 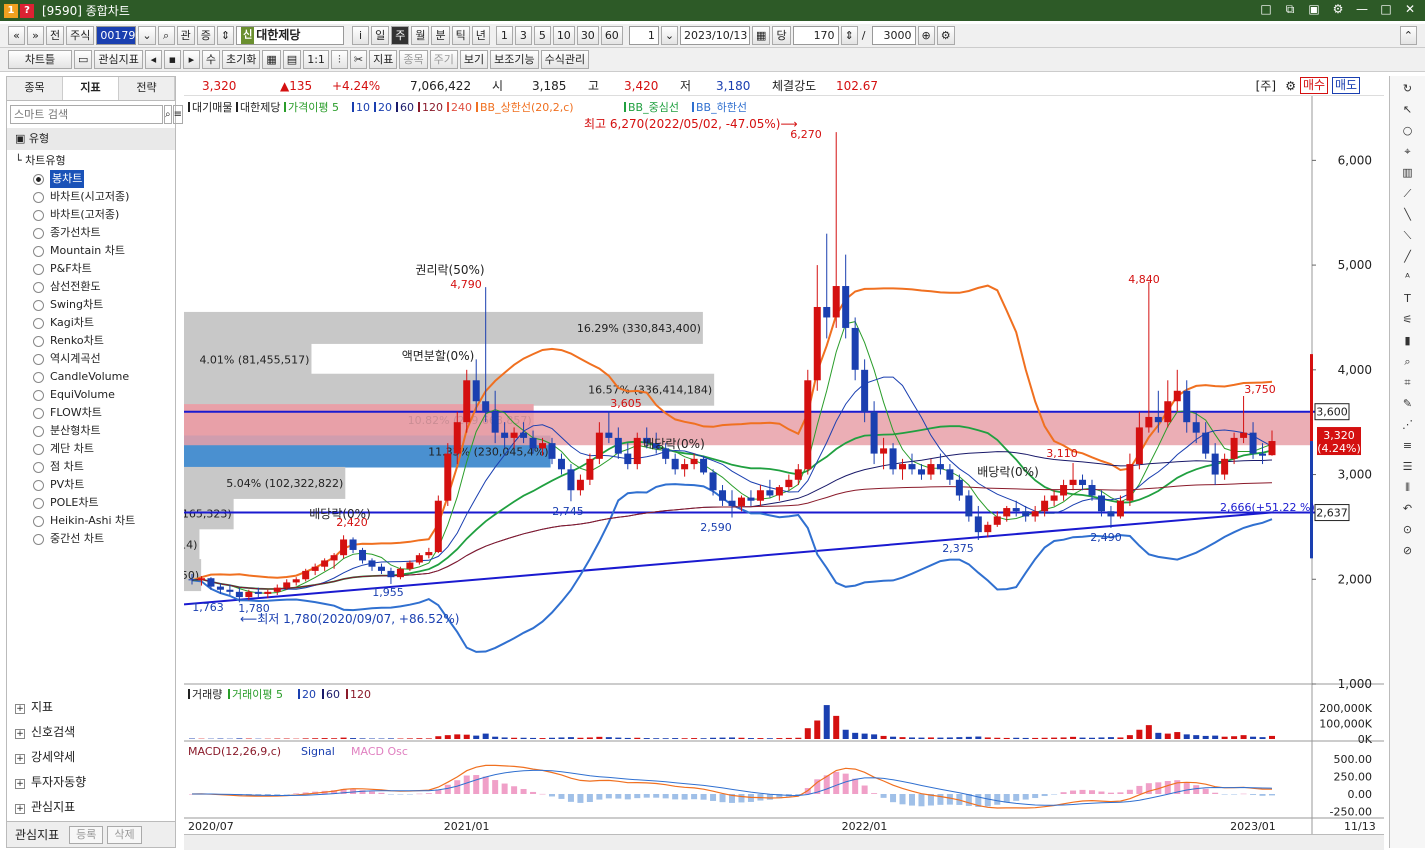 I want to click on grid-icon: ▦, so click(x=271, y=59).